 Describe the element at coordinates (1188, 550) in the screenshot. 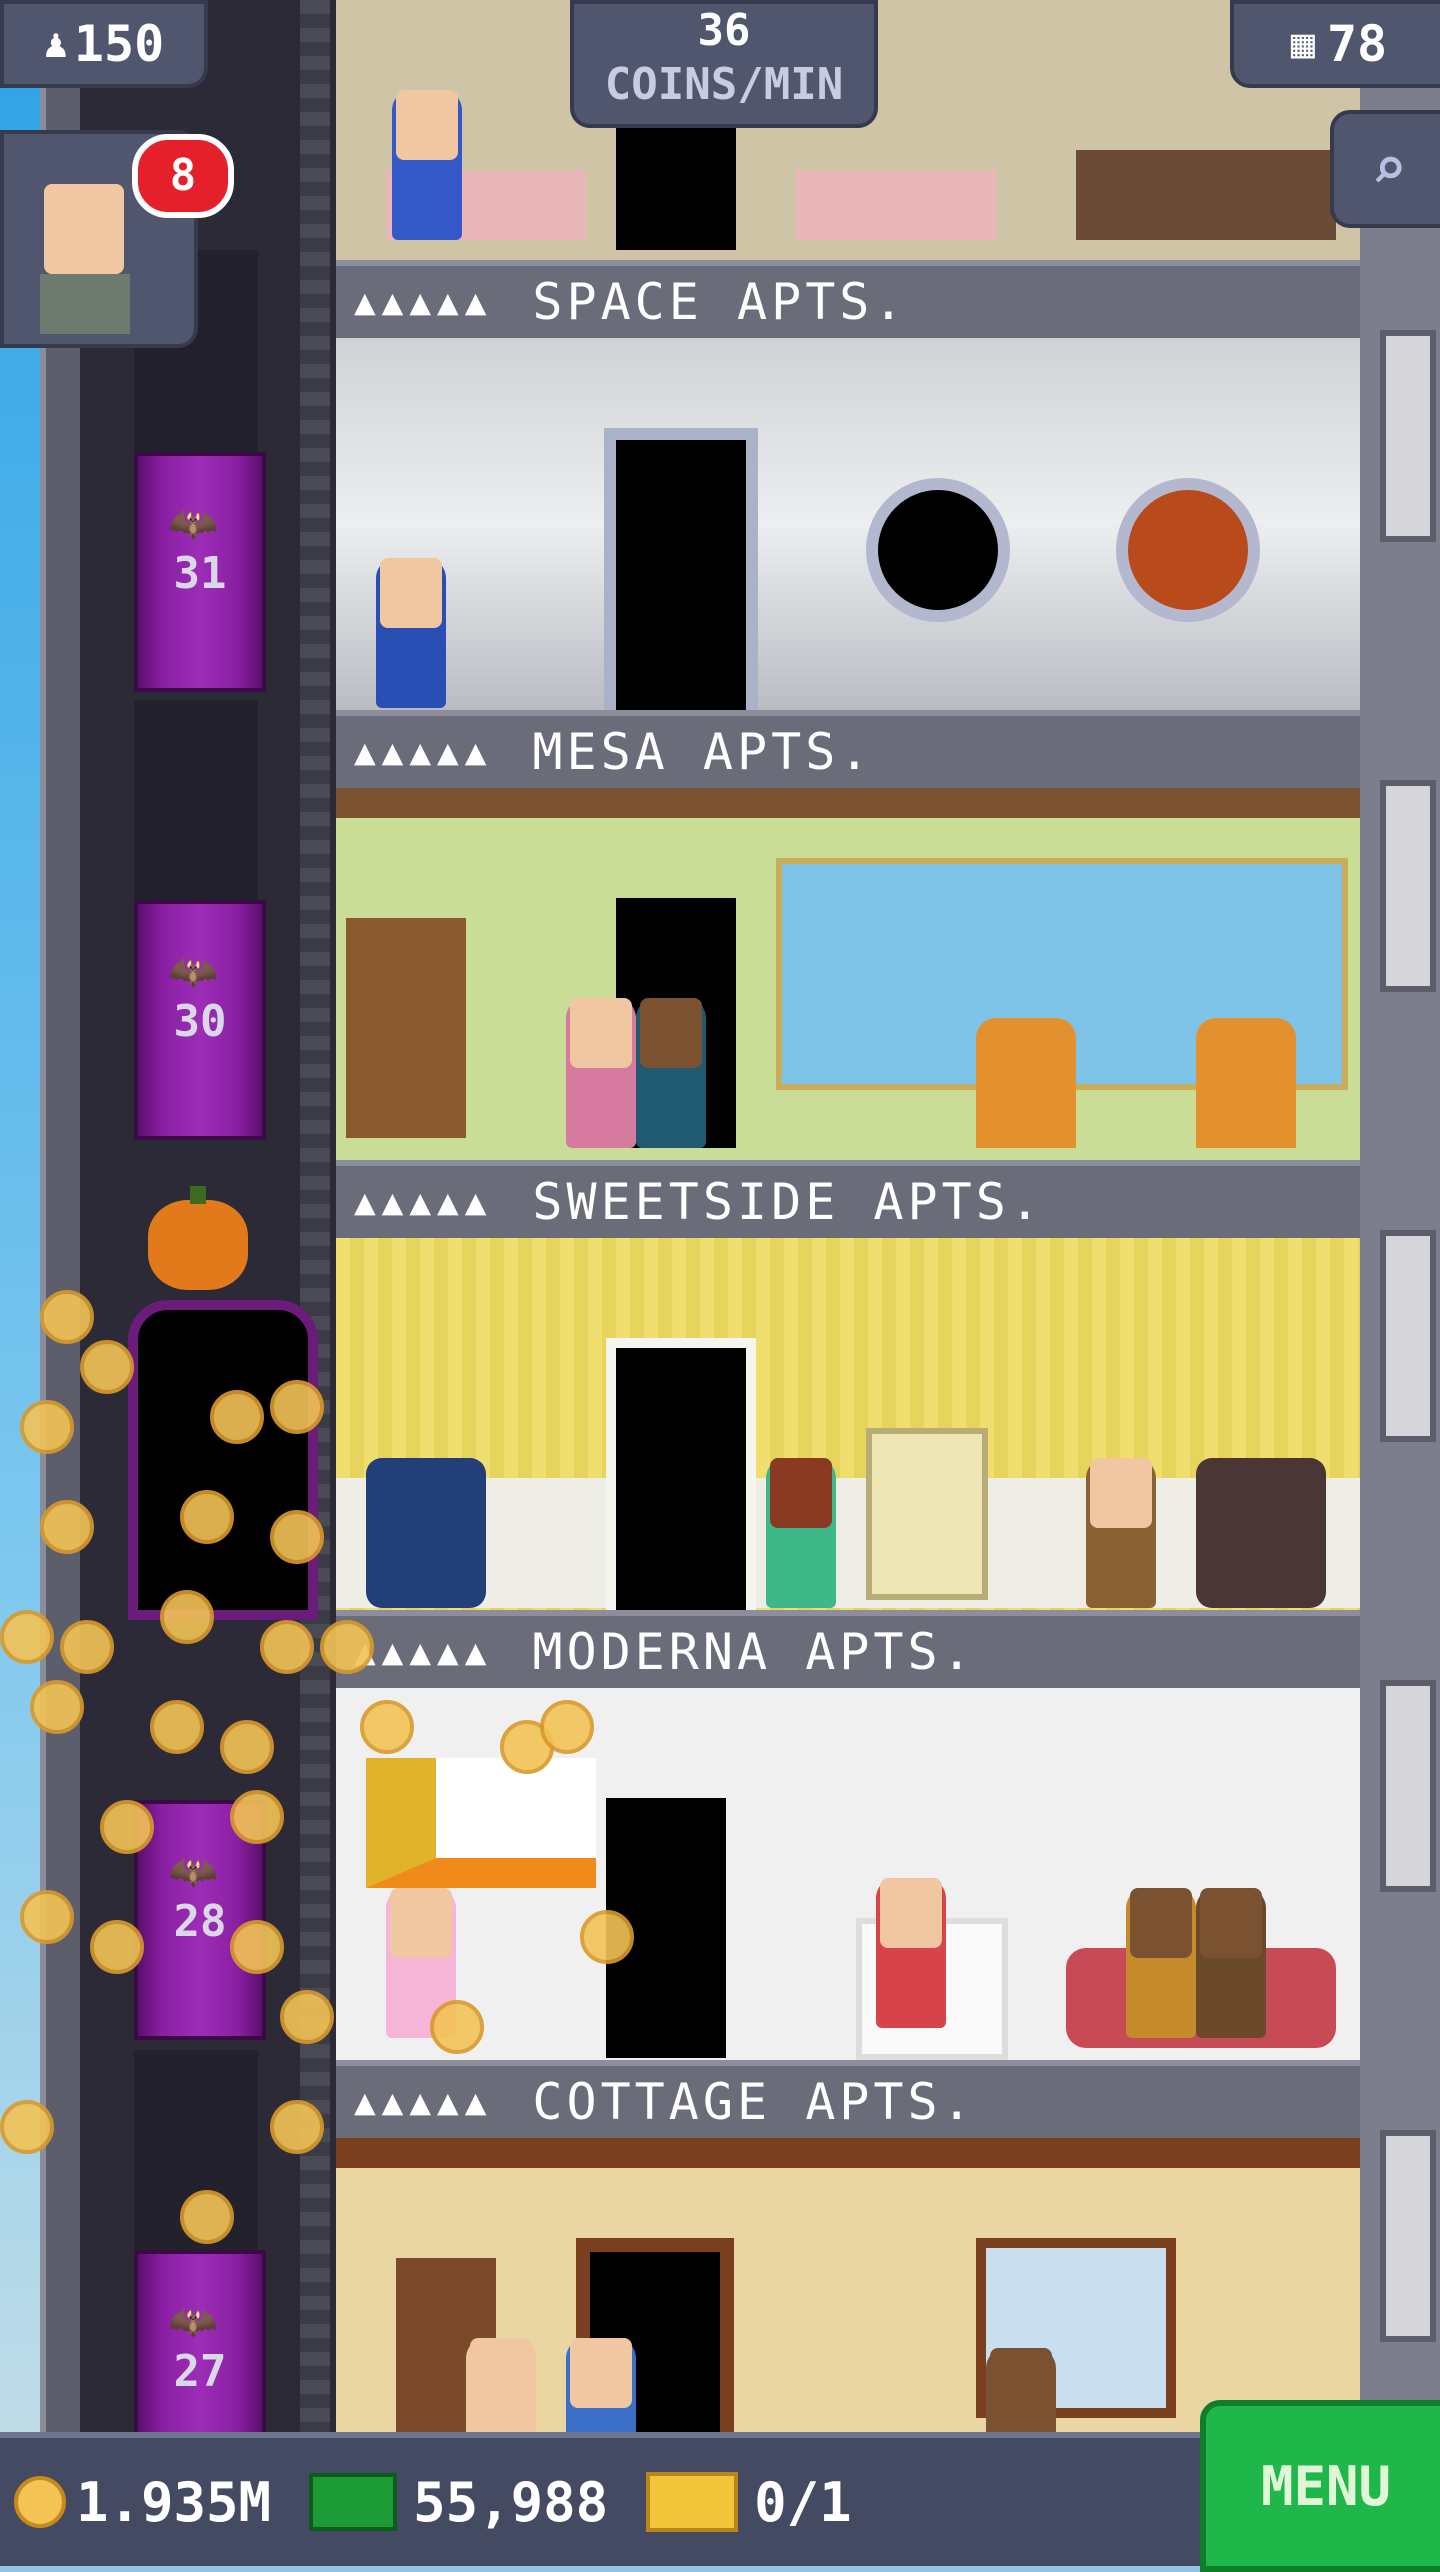

I see `porthole-mars` at that location.